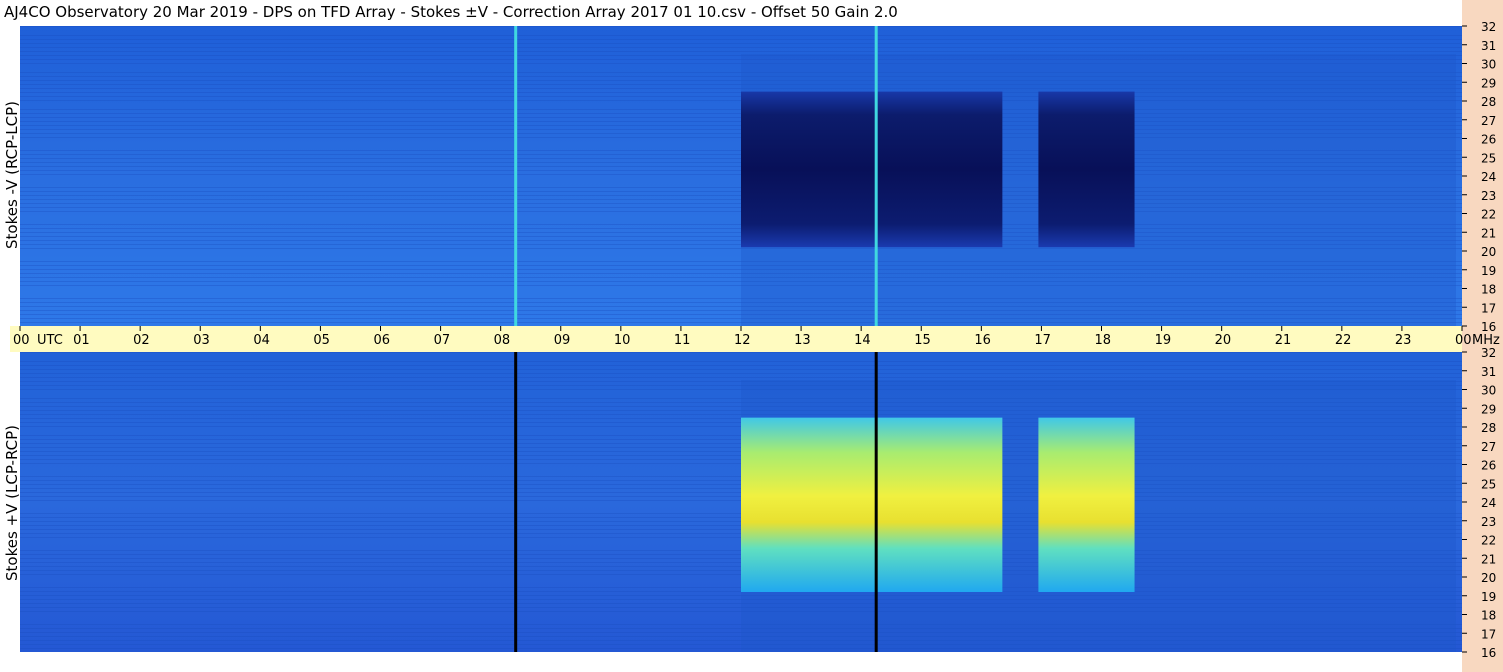  What do you see at coordinates (1042, 340) in the screenshot?
I see `time-tick-label: 17` at bounding box center [1042, 340].